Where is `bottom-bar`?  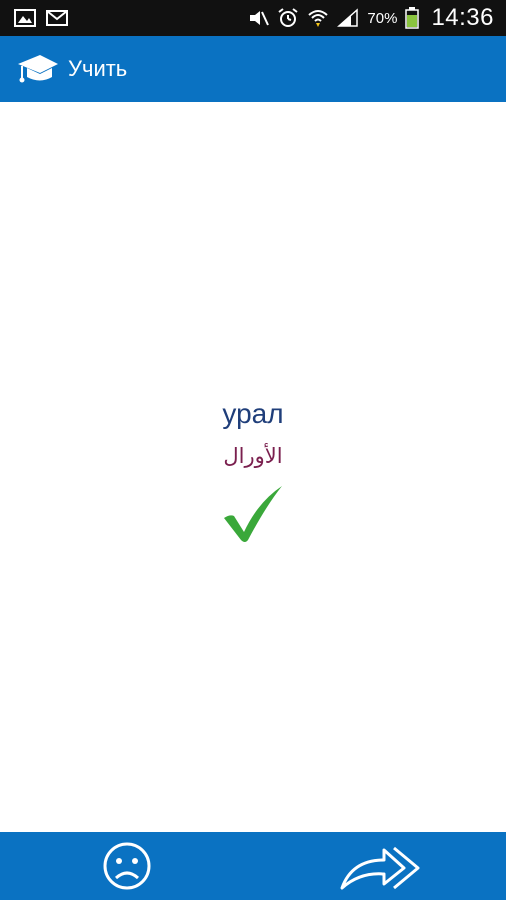
bottom-bar is located at coordinates (253, 866).